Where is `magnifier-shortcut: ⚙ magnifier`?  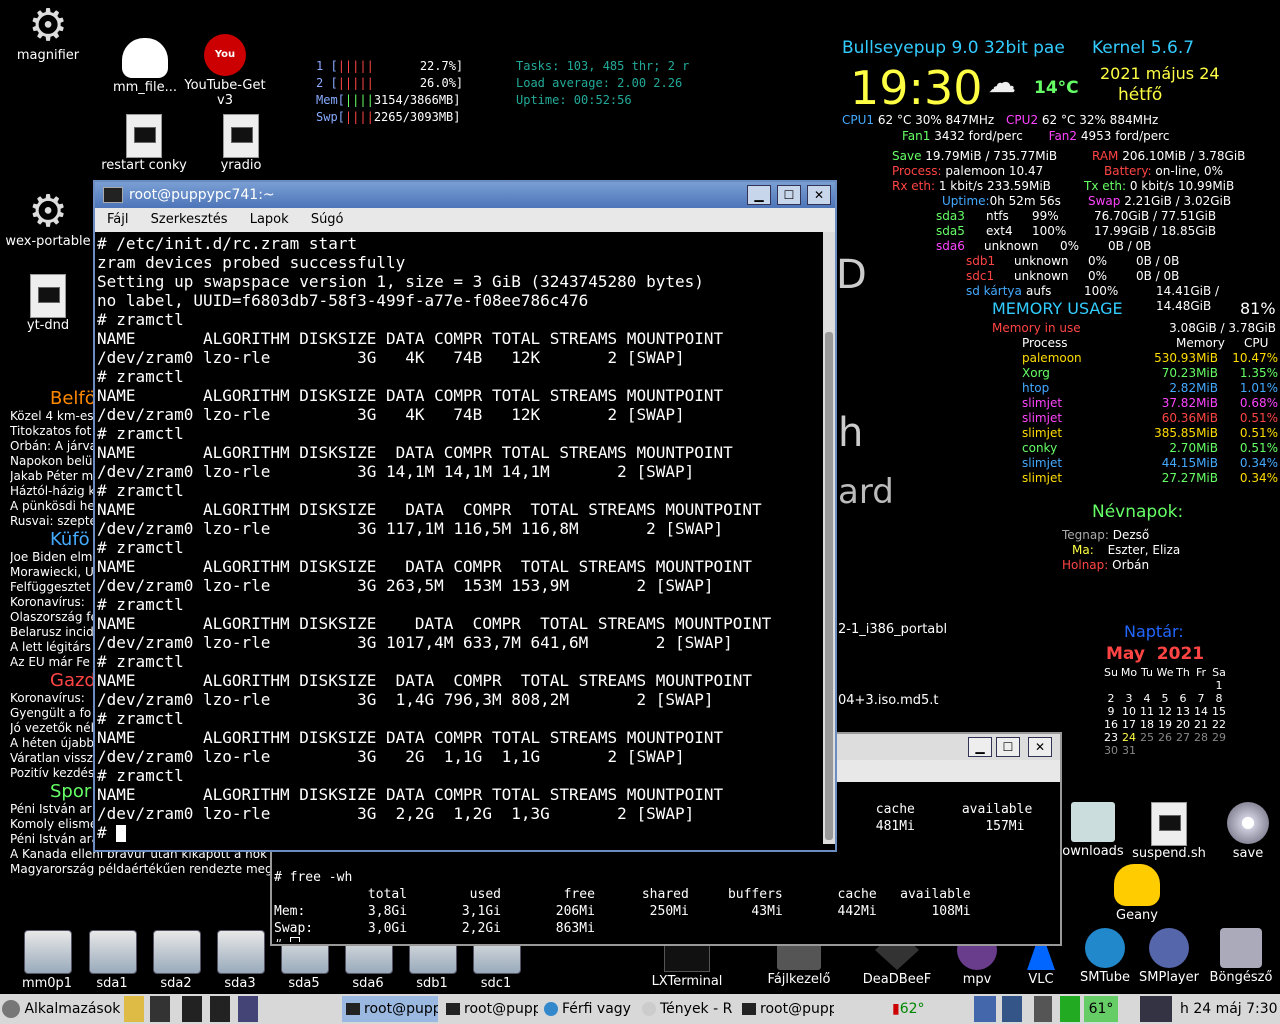 magnifier-shortcut: ⚙ magnifier is located at coordinates (48, 34).